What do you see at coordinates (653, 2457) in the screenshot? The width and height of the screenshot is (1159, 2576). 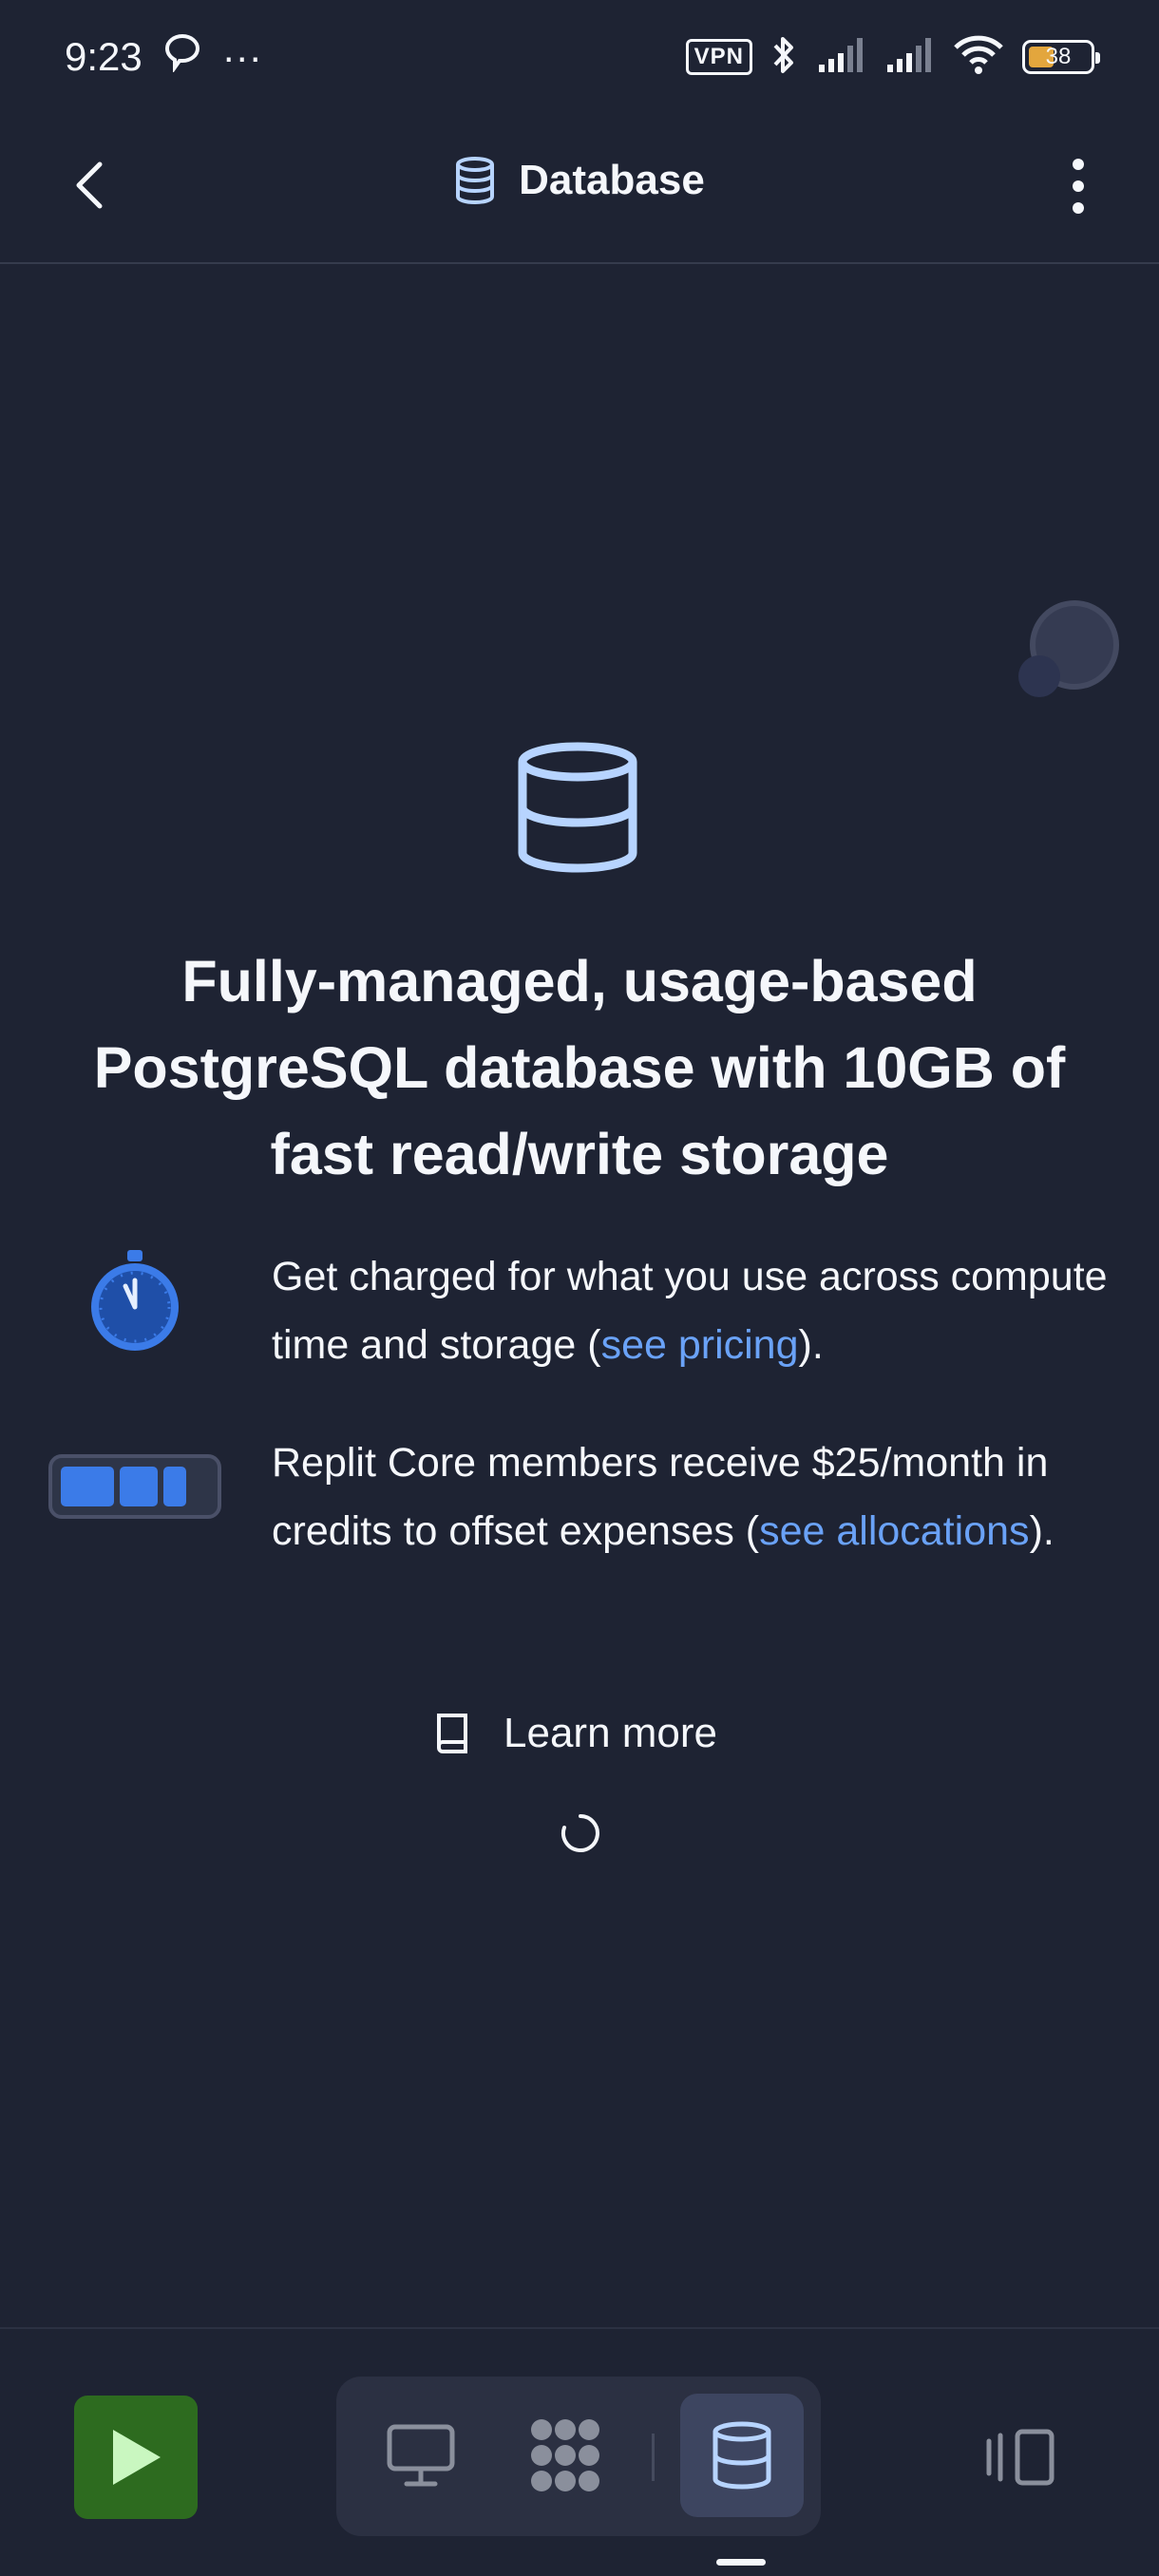 I see `tool-divider` at bounding box center [653, 2457].